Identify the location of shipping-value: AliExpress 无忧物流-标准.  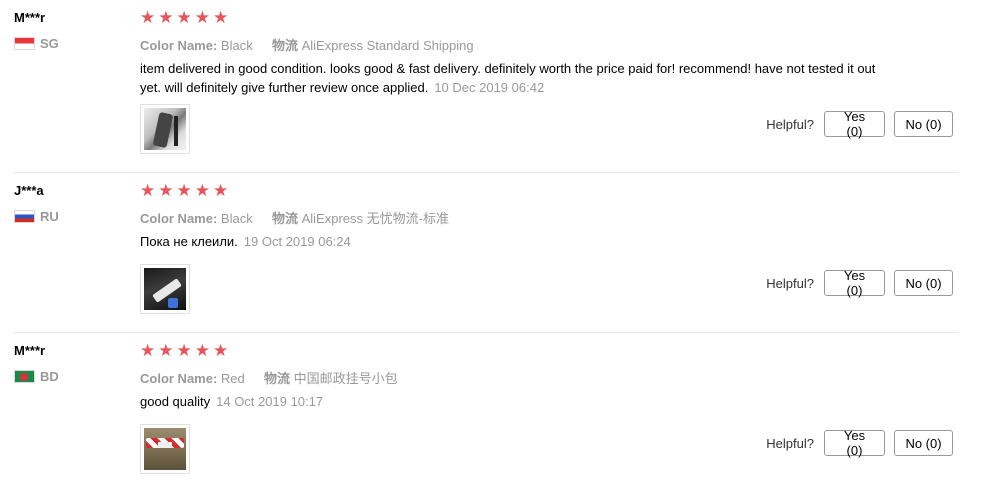
(375, 218).